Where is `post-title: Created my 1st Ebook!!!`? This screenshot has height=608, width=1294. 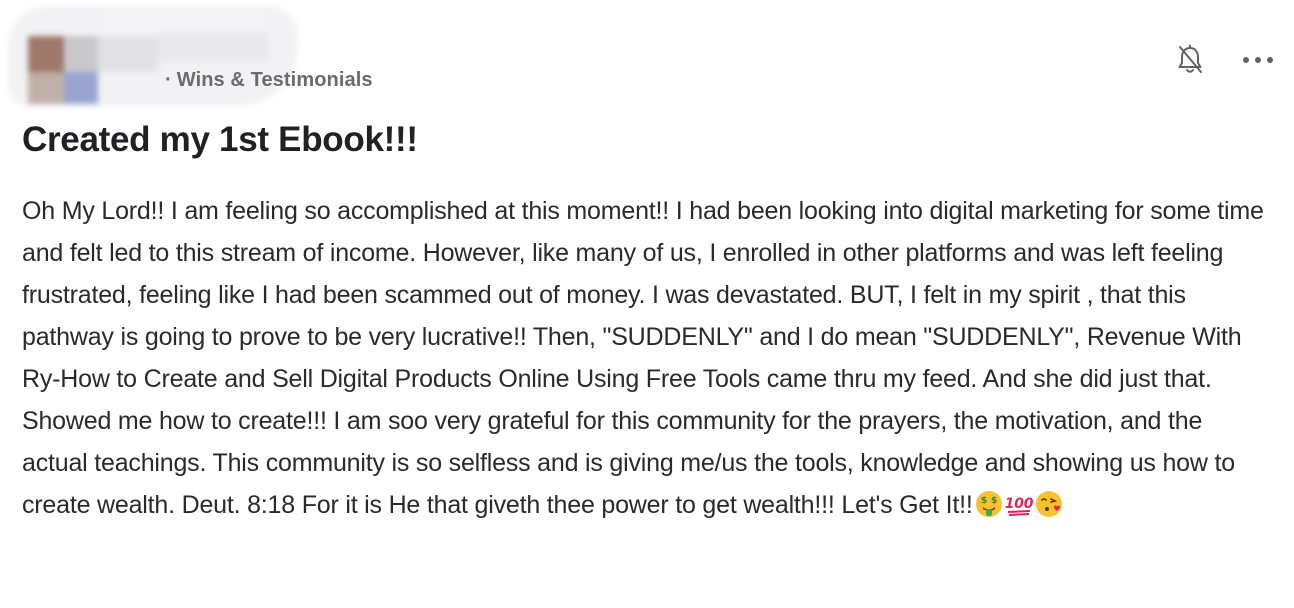 post-title: Created my 1st Ebook!!! is located at coordinates (220, 140).